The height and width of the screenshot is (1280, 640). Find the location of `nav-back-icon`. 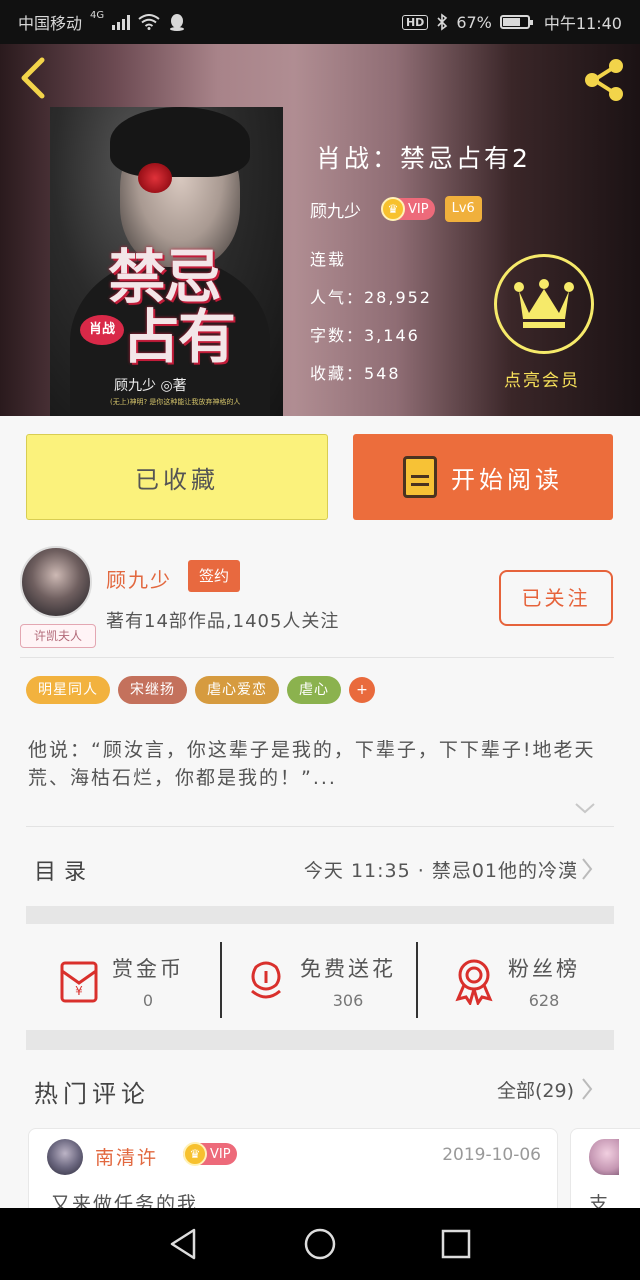

nav-back-icon is located at coordinates (184, 1244).